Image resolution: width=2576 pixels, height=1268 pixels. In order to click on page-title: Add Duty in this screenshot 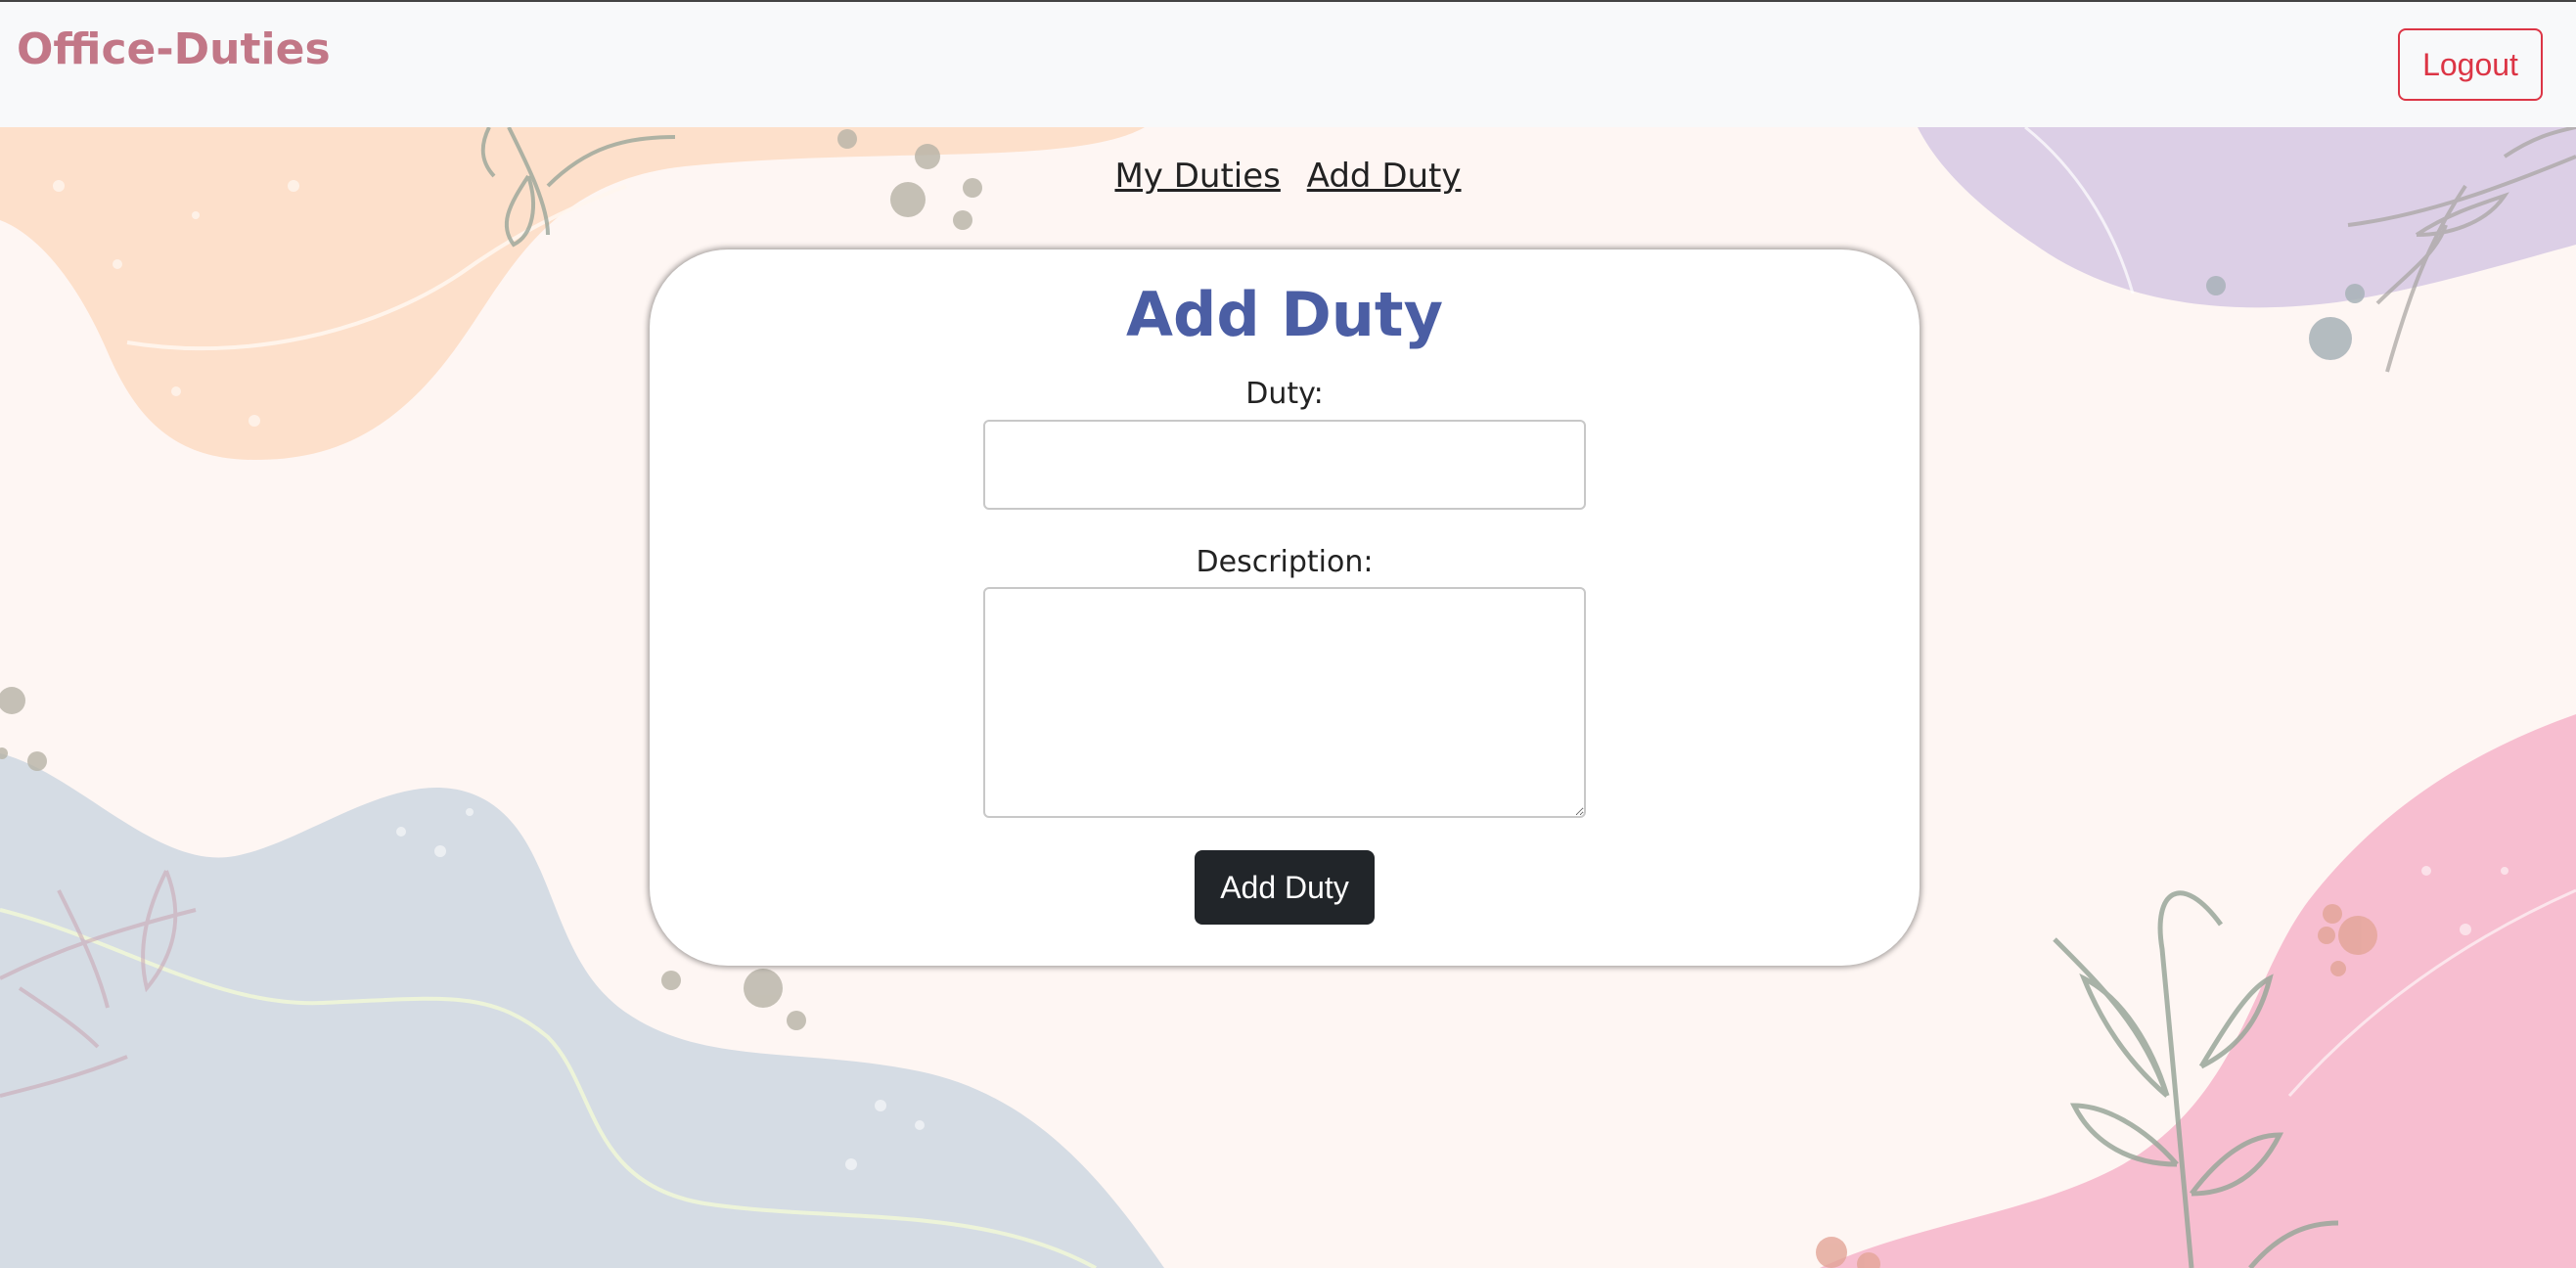, I will do `click(1284, 315)`.